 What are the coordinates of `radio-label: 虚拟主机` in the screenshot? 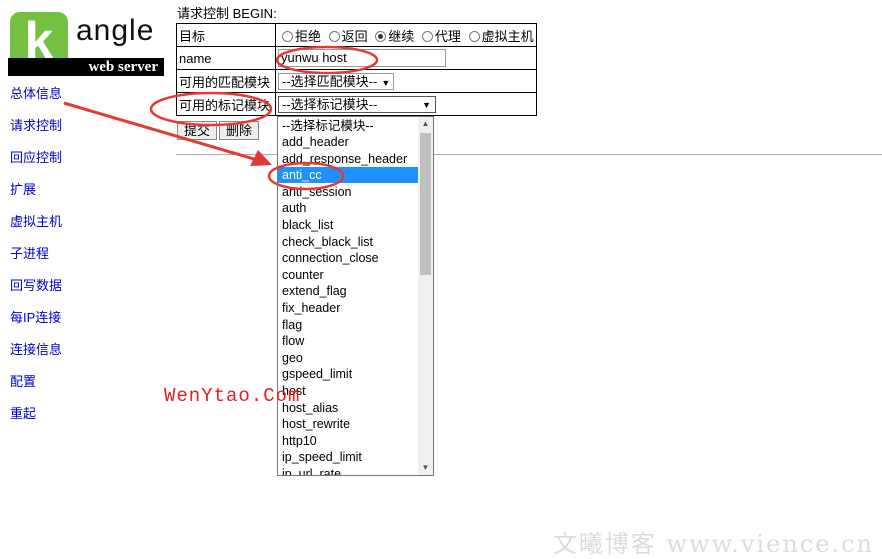 It's located at (507, 36).